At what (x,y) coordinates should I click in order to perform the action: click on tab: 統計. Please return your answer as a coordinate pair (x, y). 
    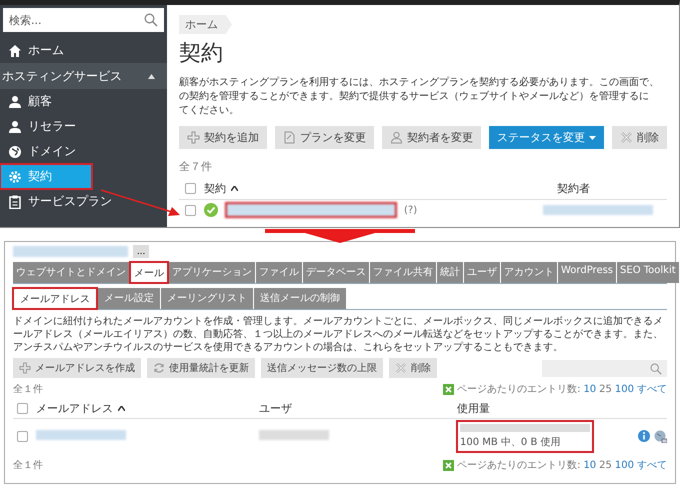
    Looking at the image, I should click on (450, 272).